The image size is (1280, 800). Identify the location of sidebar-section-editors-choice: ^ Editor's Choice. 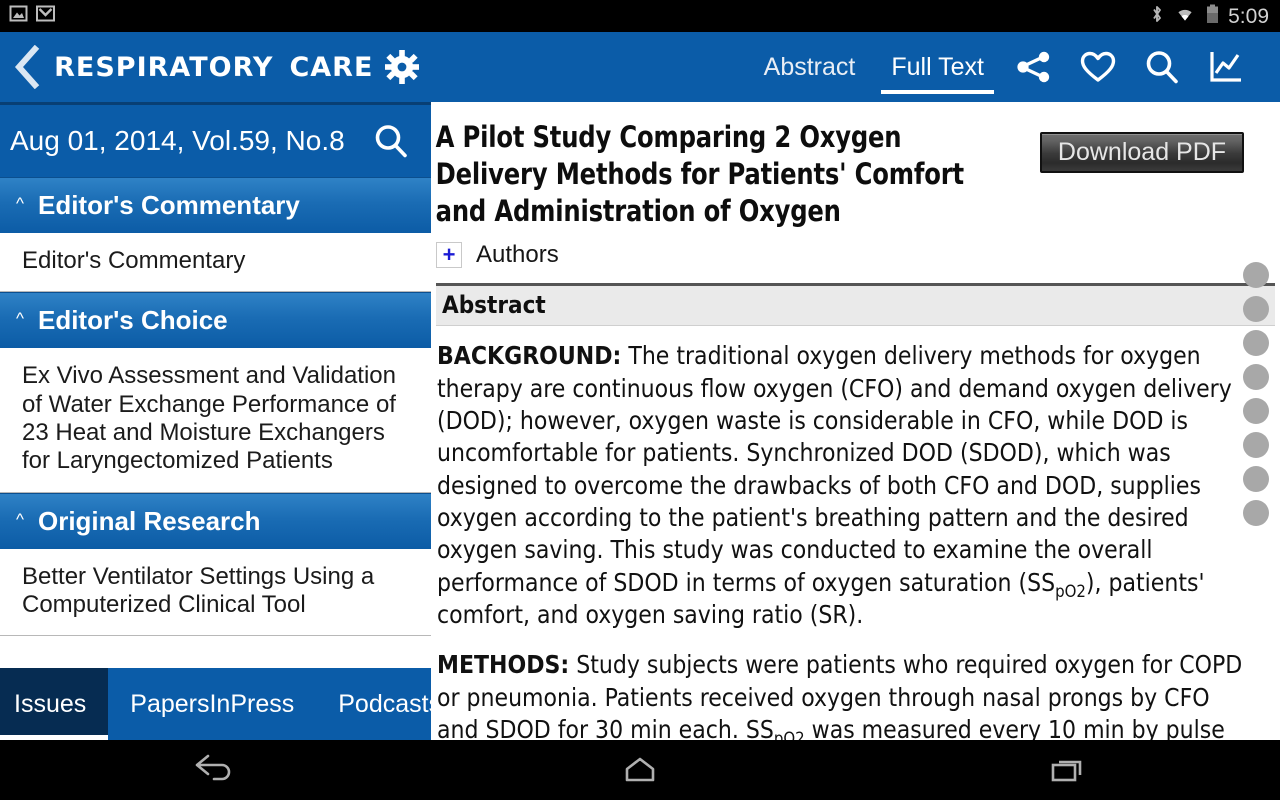
(215, 320).